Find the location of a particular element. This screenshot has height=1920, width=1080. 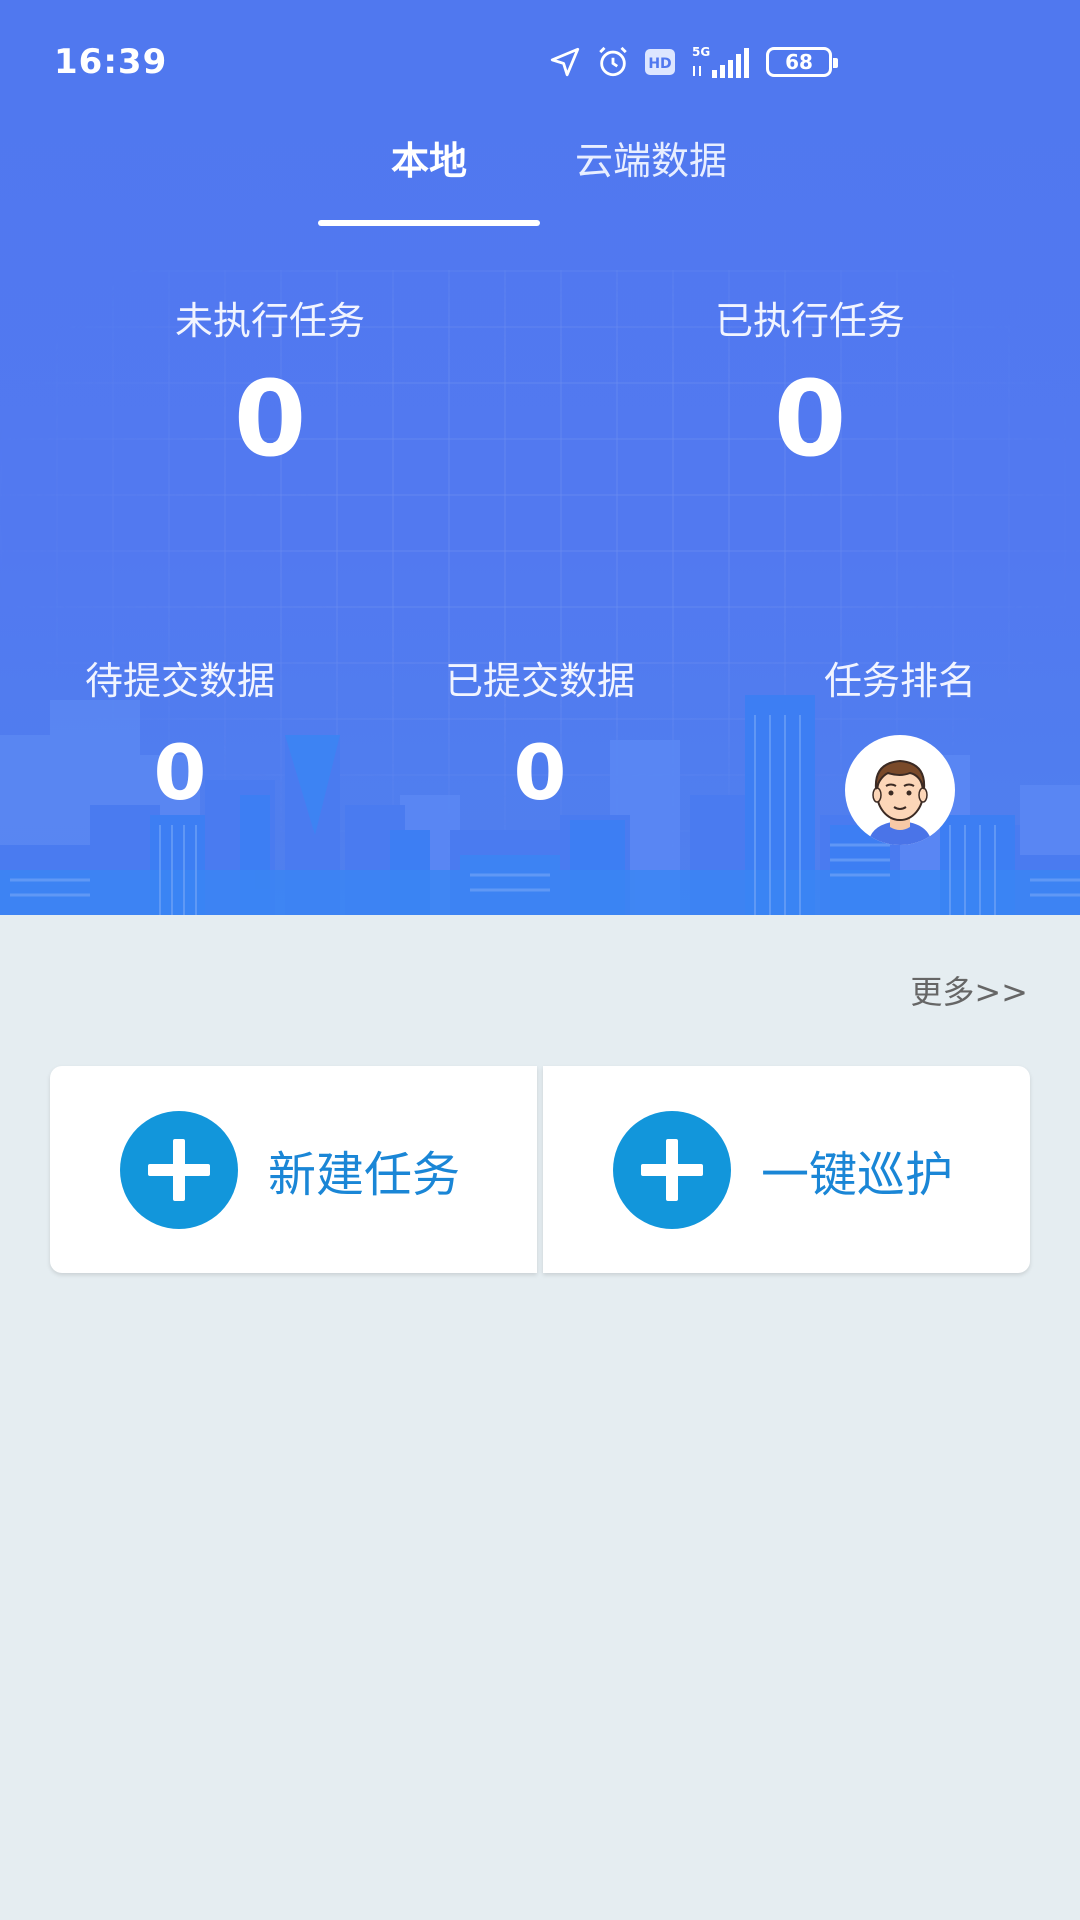

stat-pending-data: 待提交数据 0 is located at coordinates (180, 730).